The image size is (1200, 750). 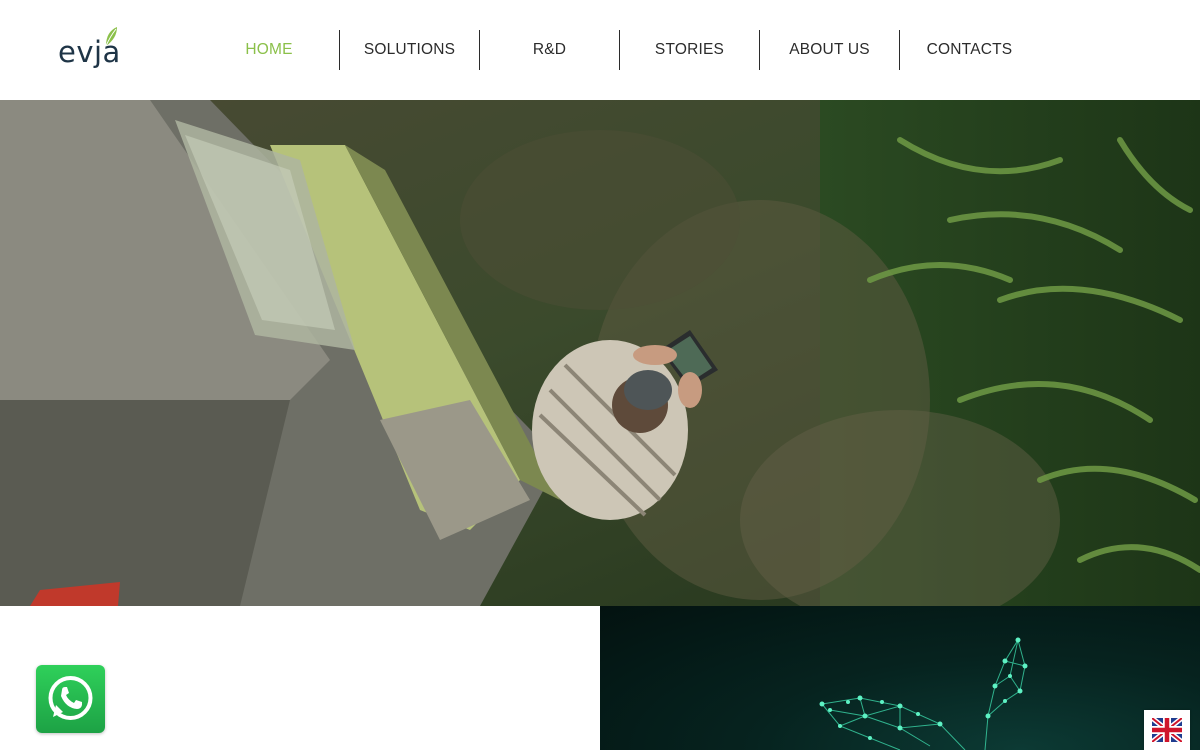 I want to click on nav-item-contacts: CONTACTS, so click(x=969, y=50).